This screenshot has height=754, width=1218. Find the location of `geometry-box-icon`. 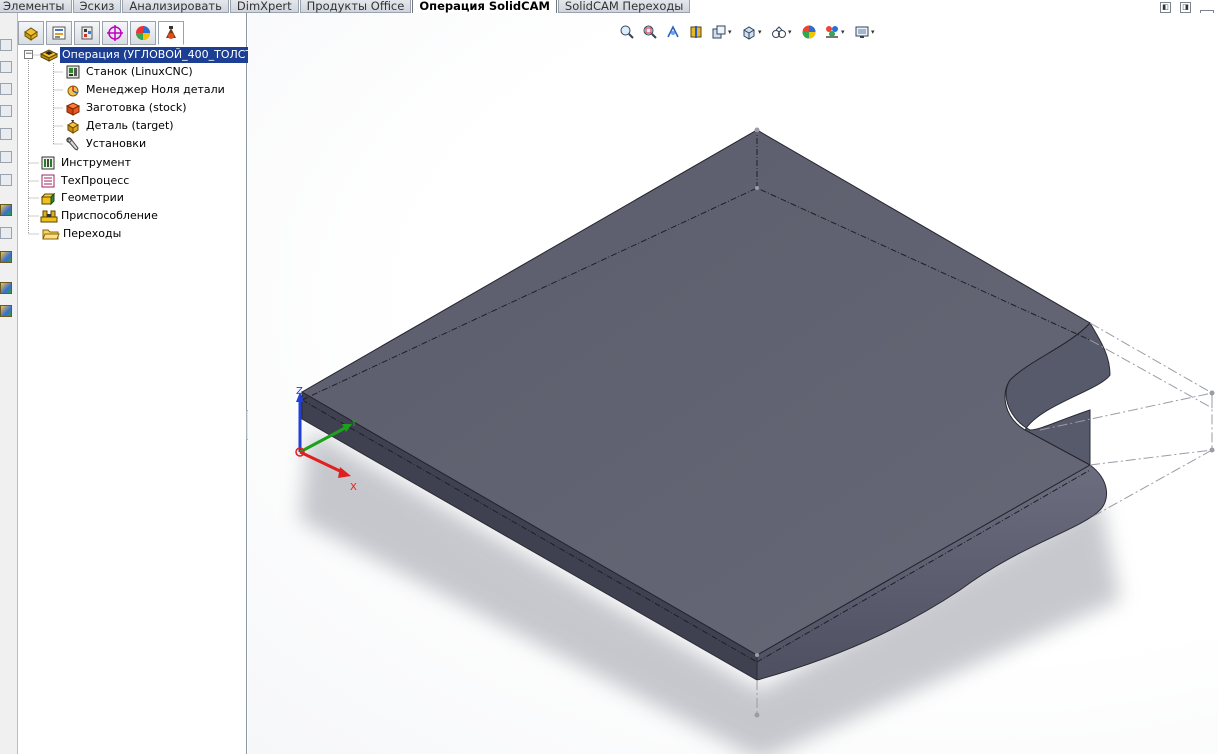

geometry-box-icon is located at coordinates (48, 198).